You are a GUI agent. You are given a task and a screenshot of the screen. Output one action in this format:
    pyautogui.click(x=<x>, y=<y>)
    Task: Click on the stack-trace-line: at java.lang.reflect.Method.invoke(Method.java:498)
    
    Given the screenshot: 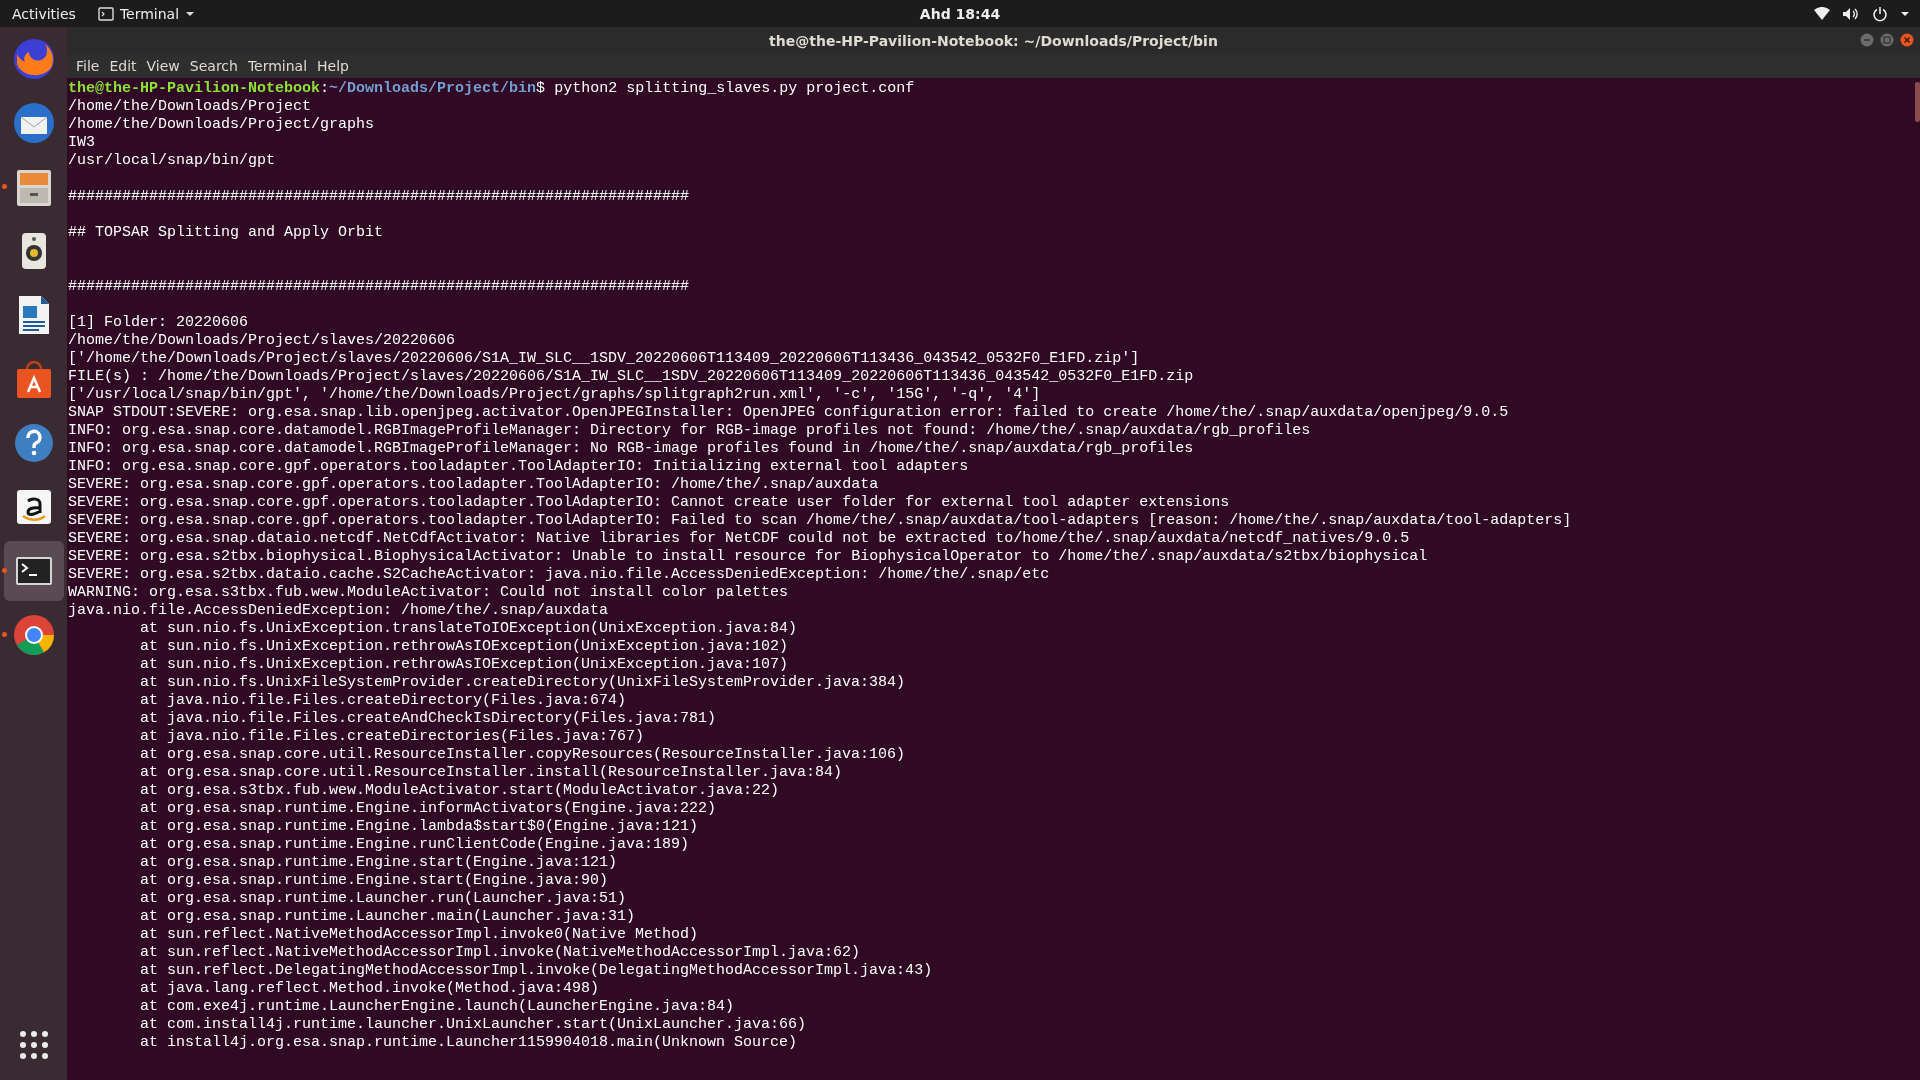 What is the action you would take?
    pyautogui.click(x=370, y=989)
    